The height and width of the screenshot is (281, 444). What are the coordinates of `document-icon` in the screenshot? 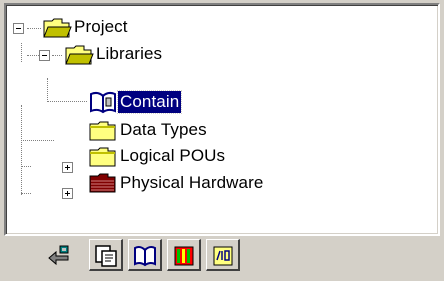 It's located at (106, 256).